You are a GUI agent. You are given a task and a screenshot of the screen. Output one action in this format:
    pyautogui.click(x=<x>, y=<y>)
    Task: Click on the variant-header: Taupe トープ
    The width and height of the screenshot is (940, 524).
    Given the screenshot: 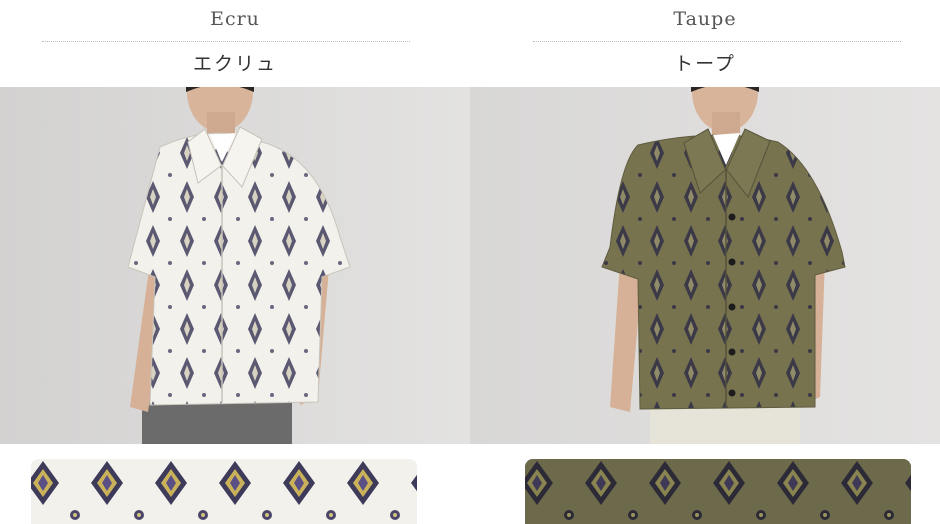 What is the action you would take?
    pyautogui.click(x=705, y=43)
    